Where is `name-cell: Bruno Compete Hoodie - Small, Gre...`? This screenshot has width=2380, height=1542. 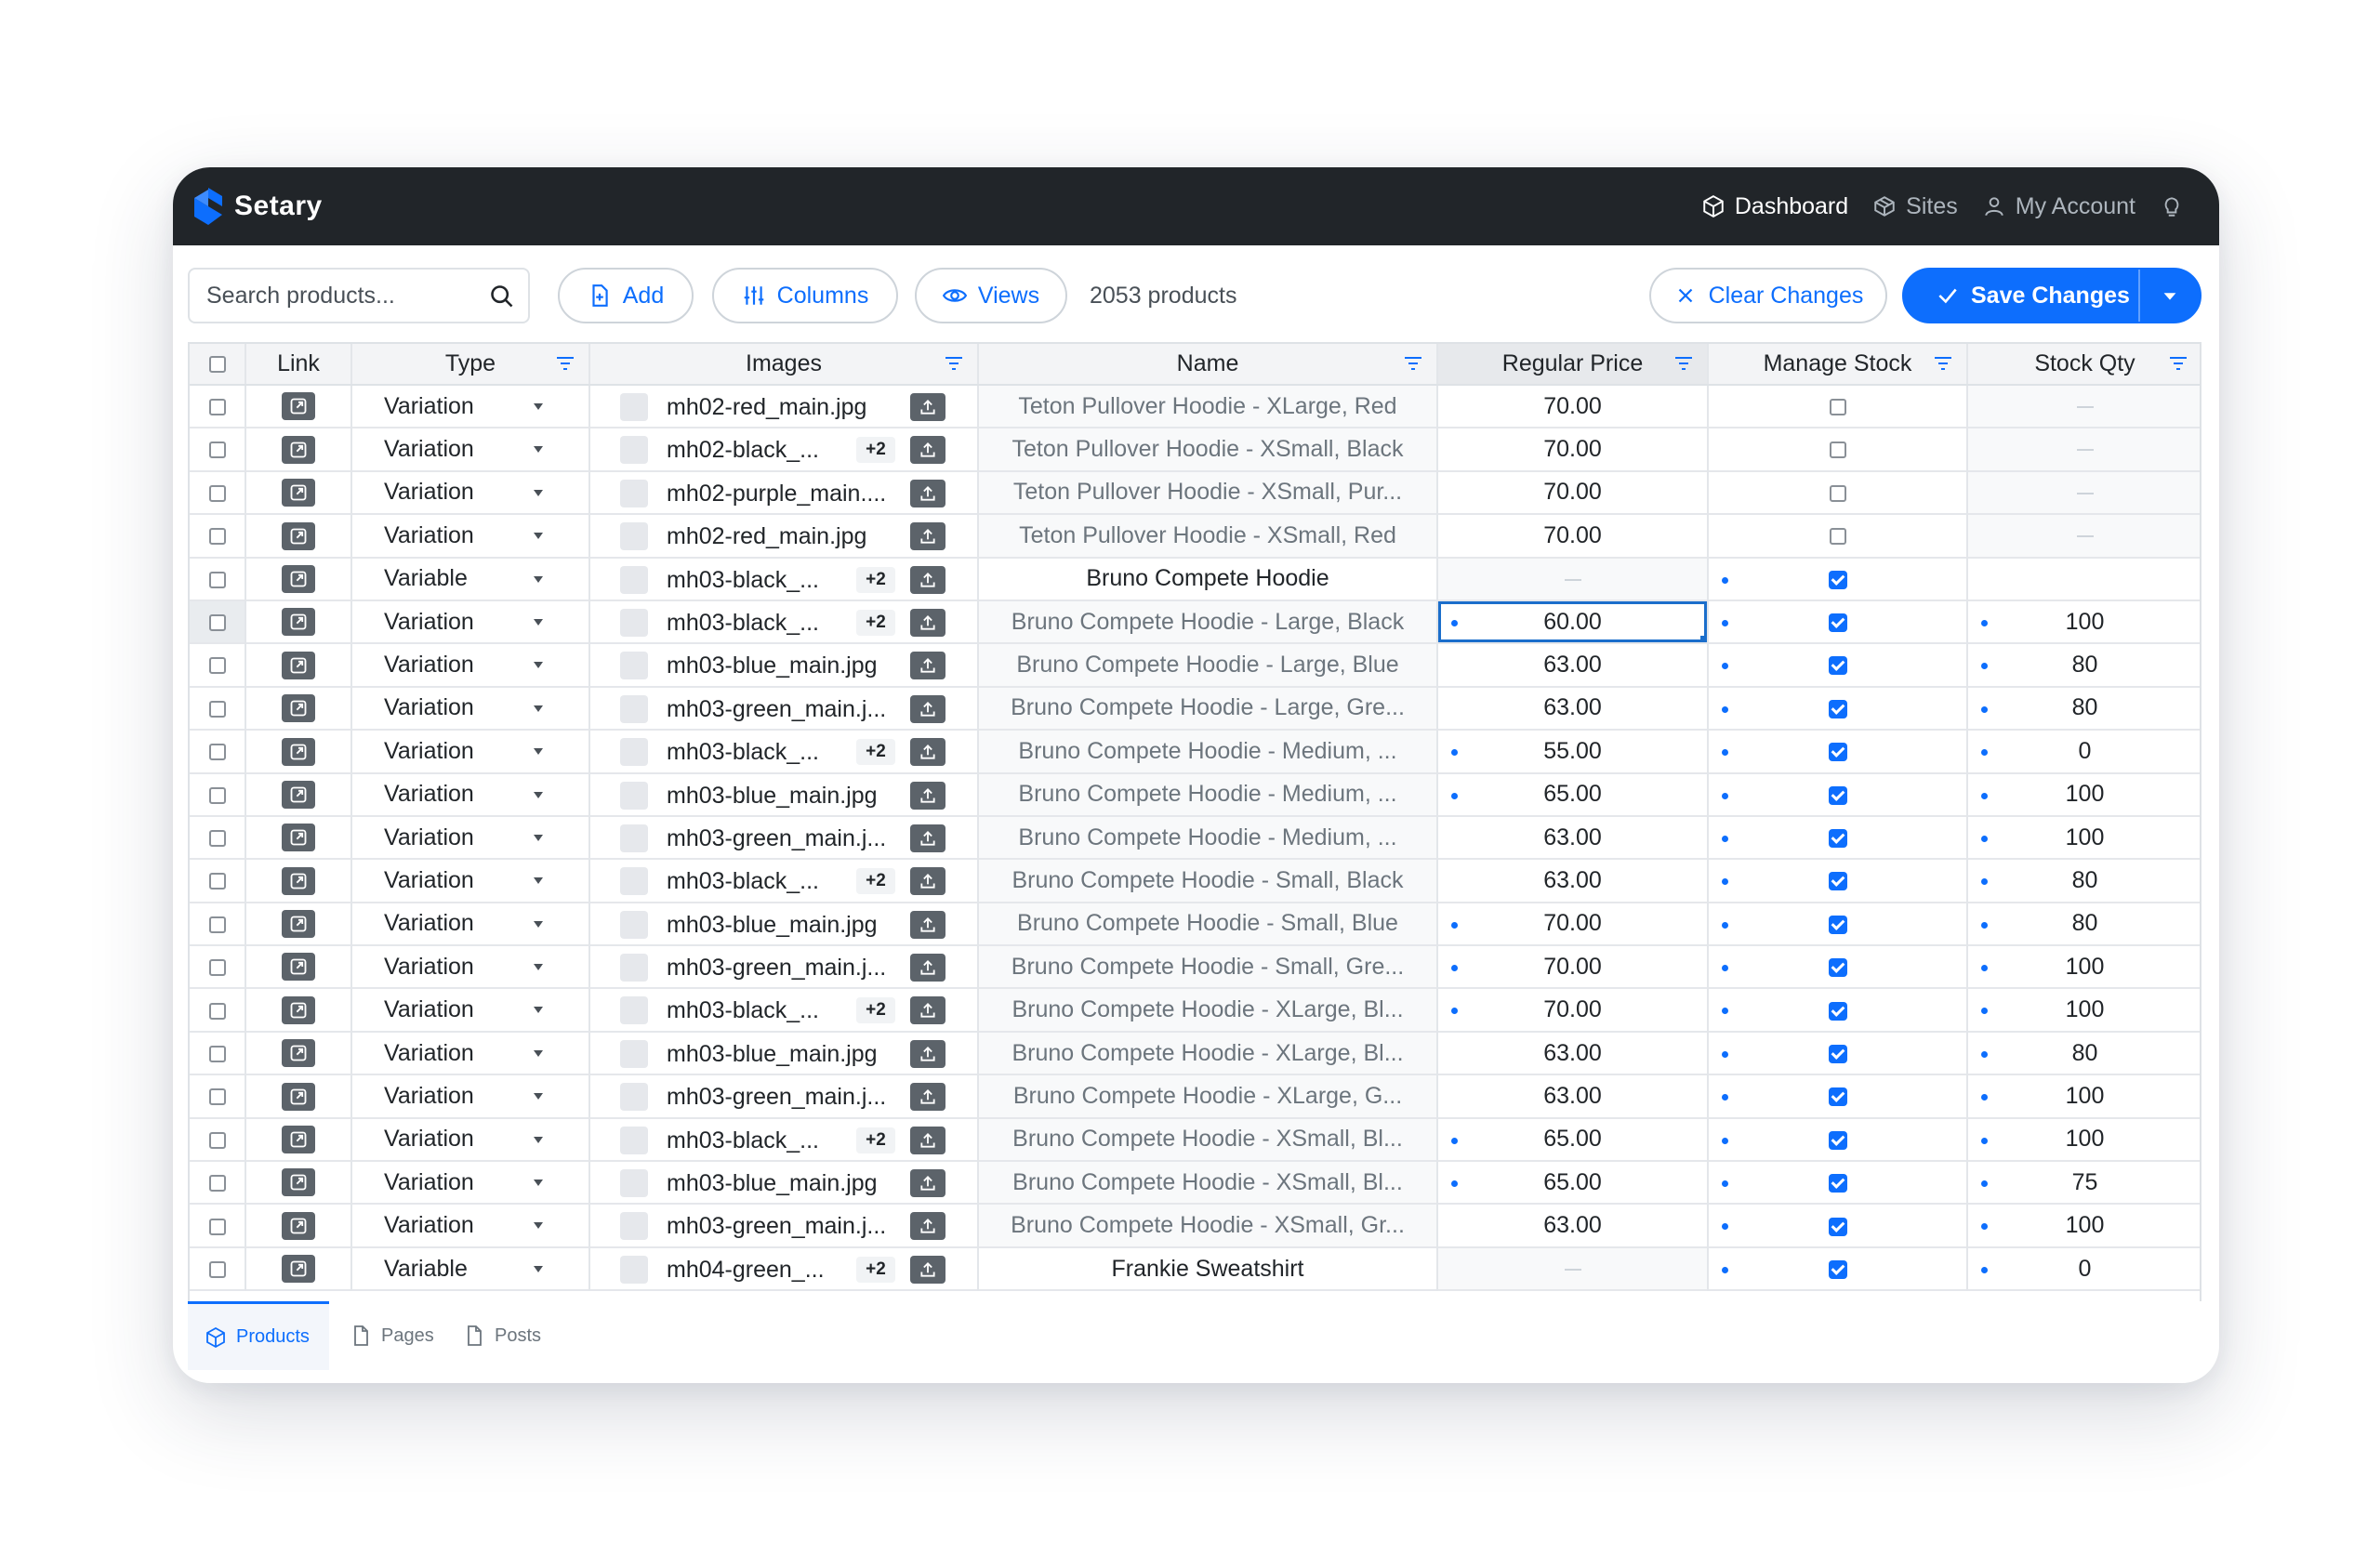
name-cell: Bruno Compete Hoodie - Small, Gre... is located at coordinates (1208, 967).